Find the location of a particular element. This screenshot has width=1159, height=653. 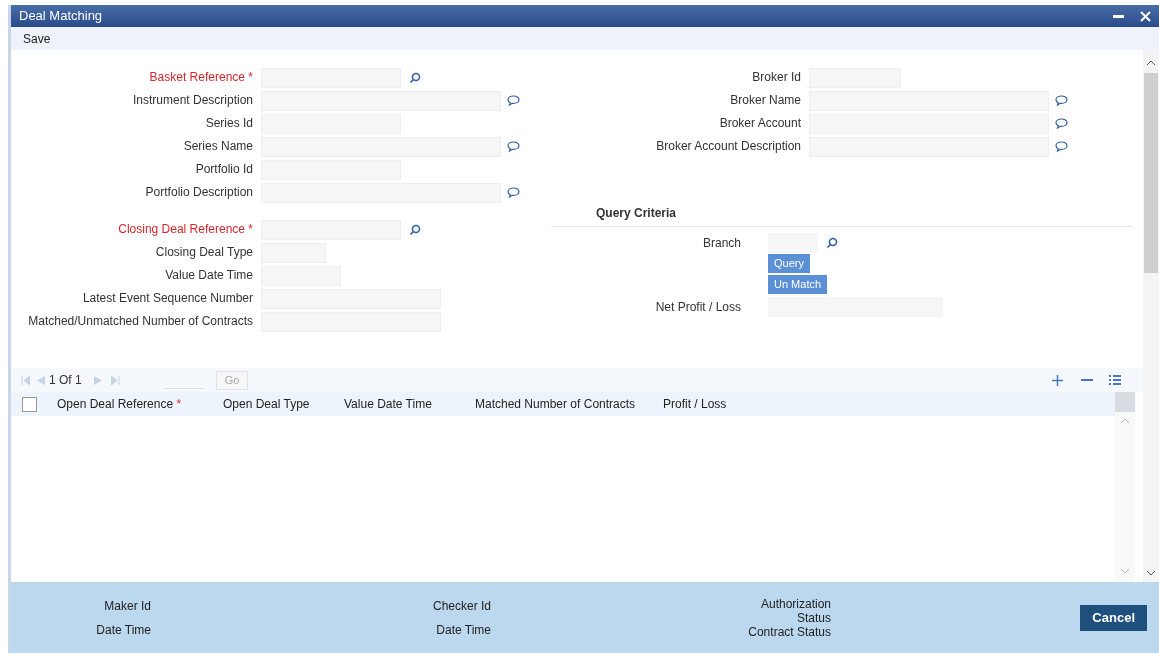

field-label: Closing Deal Reference * is located at coordinates (185, 229).